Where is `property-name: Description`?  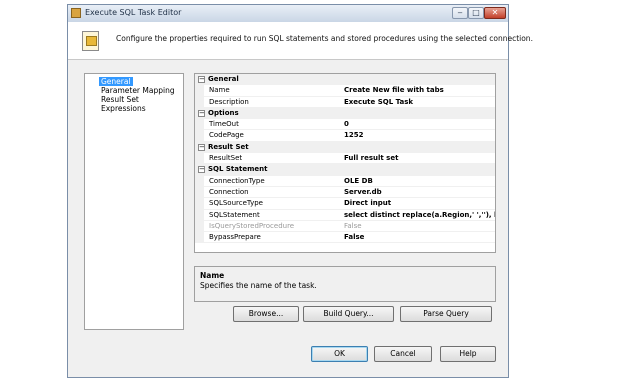 property-name: Description is located at coordinates (229, 101).